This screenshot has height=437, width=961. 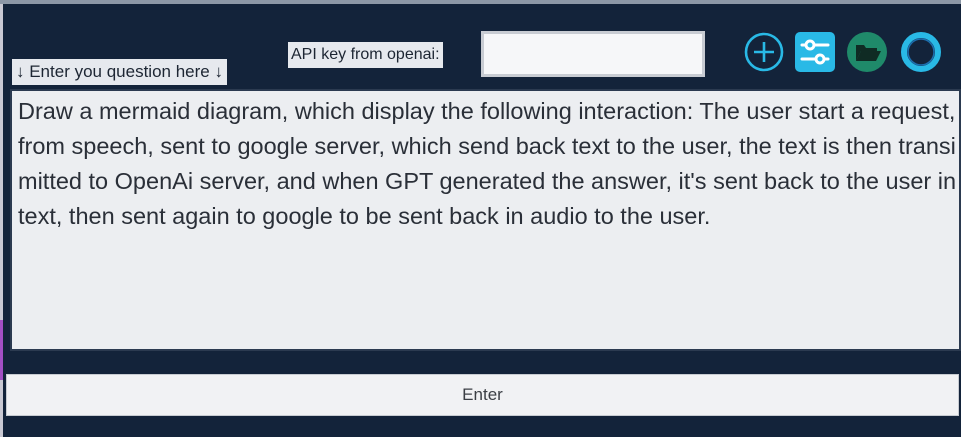 I want to click on ring-circle-icon, so click(x=921, y=52).